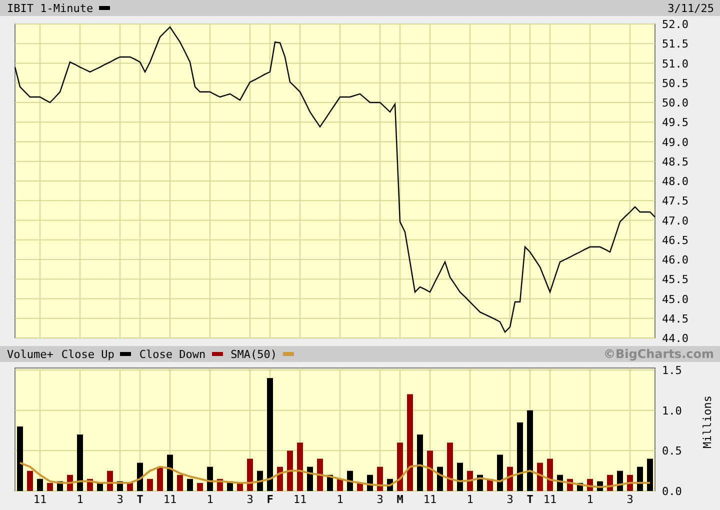 This screenshot has width=720, height=510. Describe the element at coordinates (172, 354) in the screenshot. I see `legend-label: Close Down` at that location.